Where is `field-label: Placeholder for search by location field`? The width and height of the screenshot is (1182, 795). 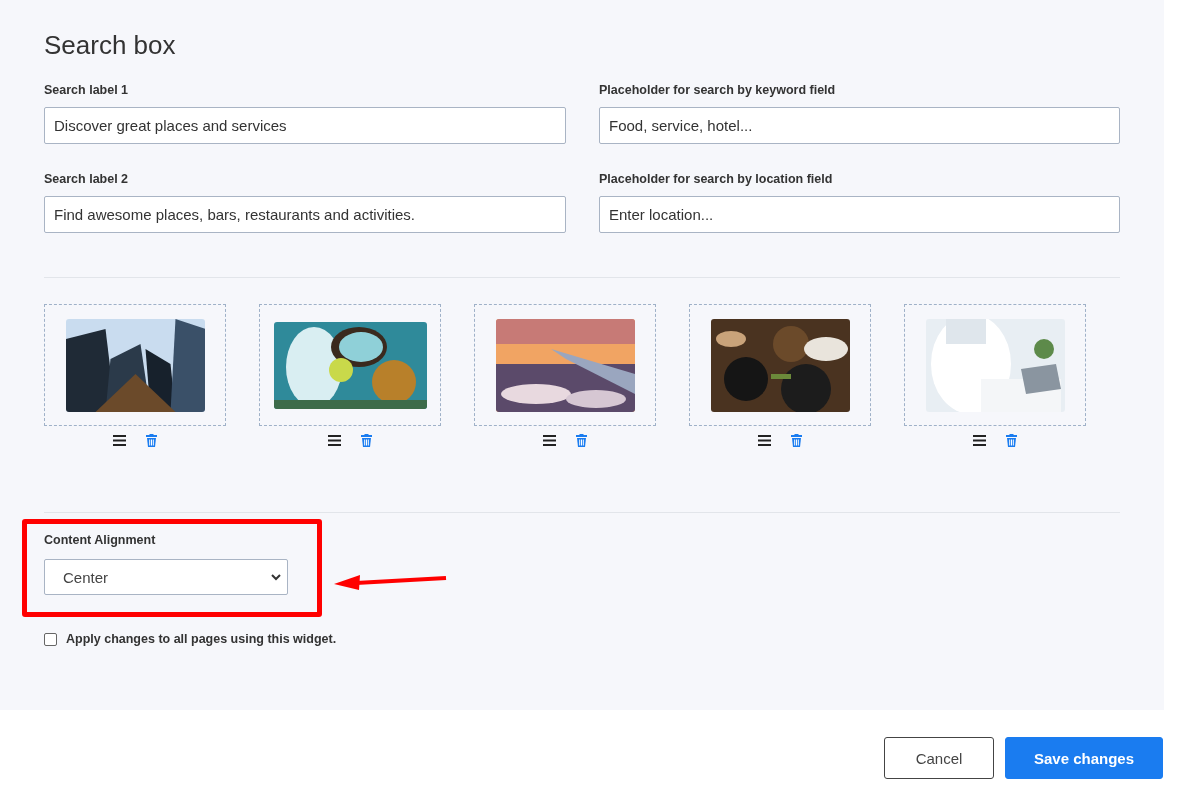
field-label: Placeholder for search by location field is located at coordinates (716, 179).